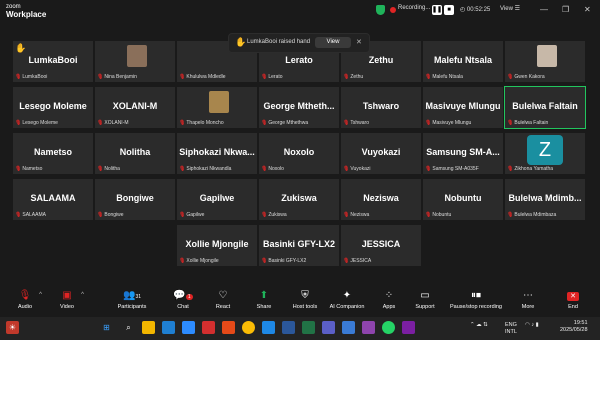 This screenshot has height=400, width=600. I want to click on participant-label-text: LumkaBooi, so click(35, 77).